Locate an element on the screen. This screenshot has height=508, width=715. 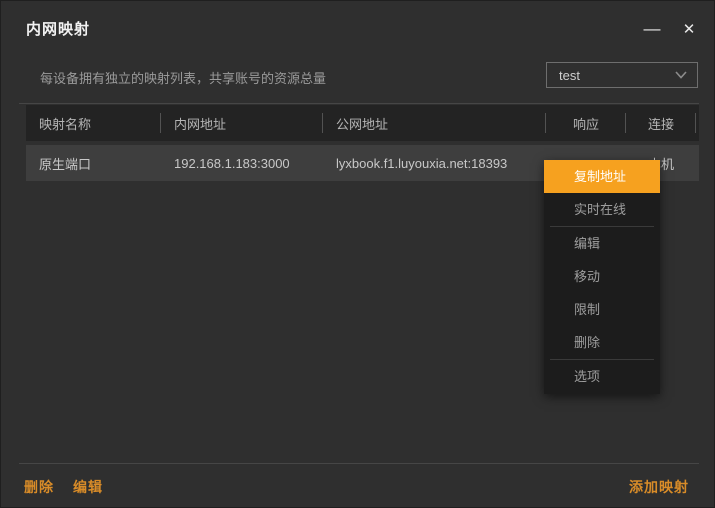
menu-item-delete: 删除 is located at coordinates (602, 342).